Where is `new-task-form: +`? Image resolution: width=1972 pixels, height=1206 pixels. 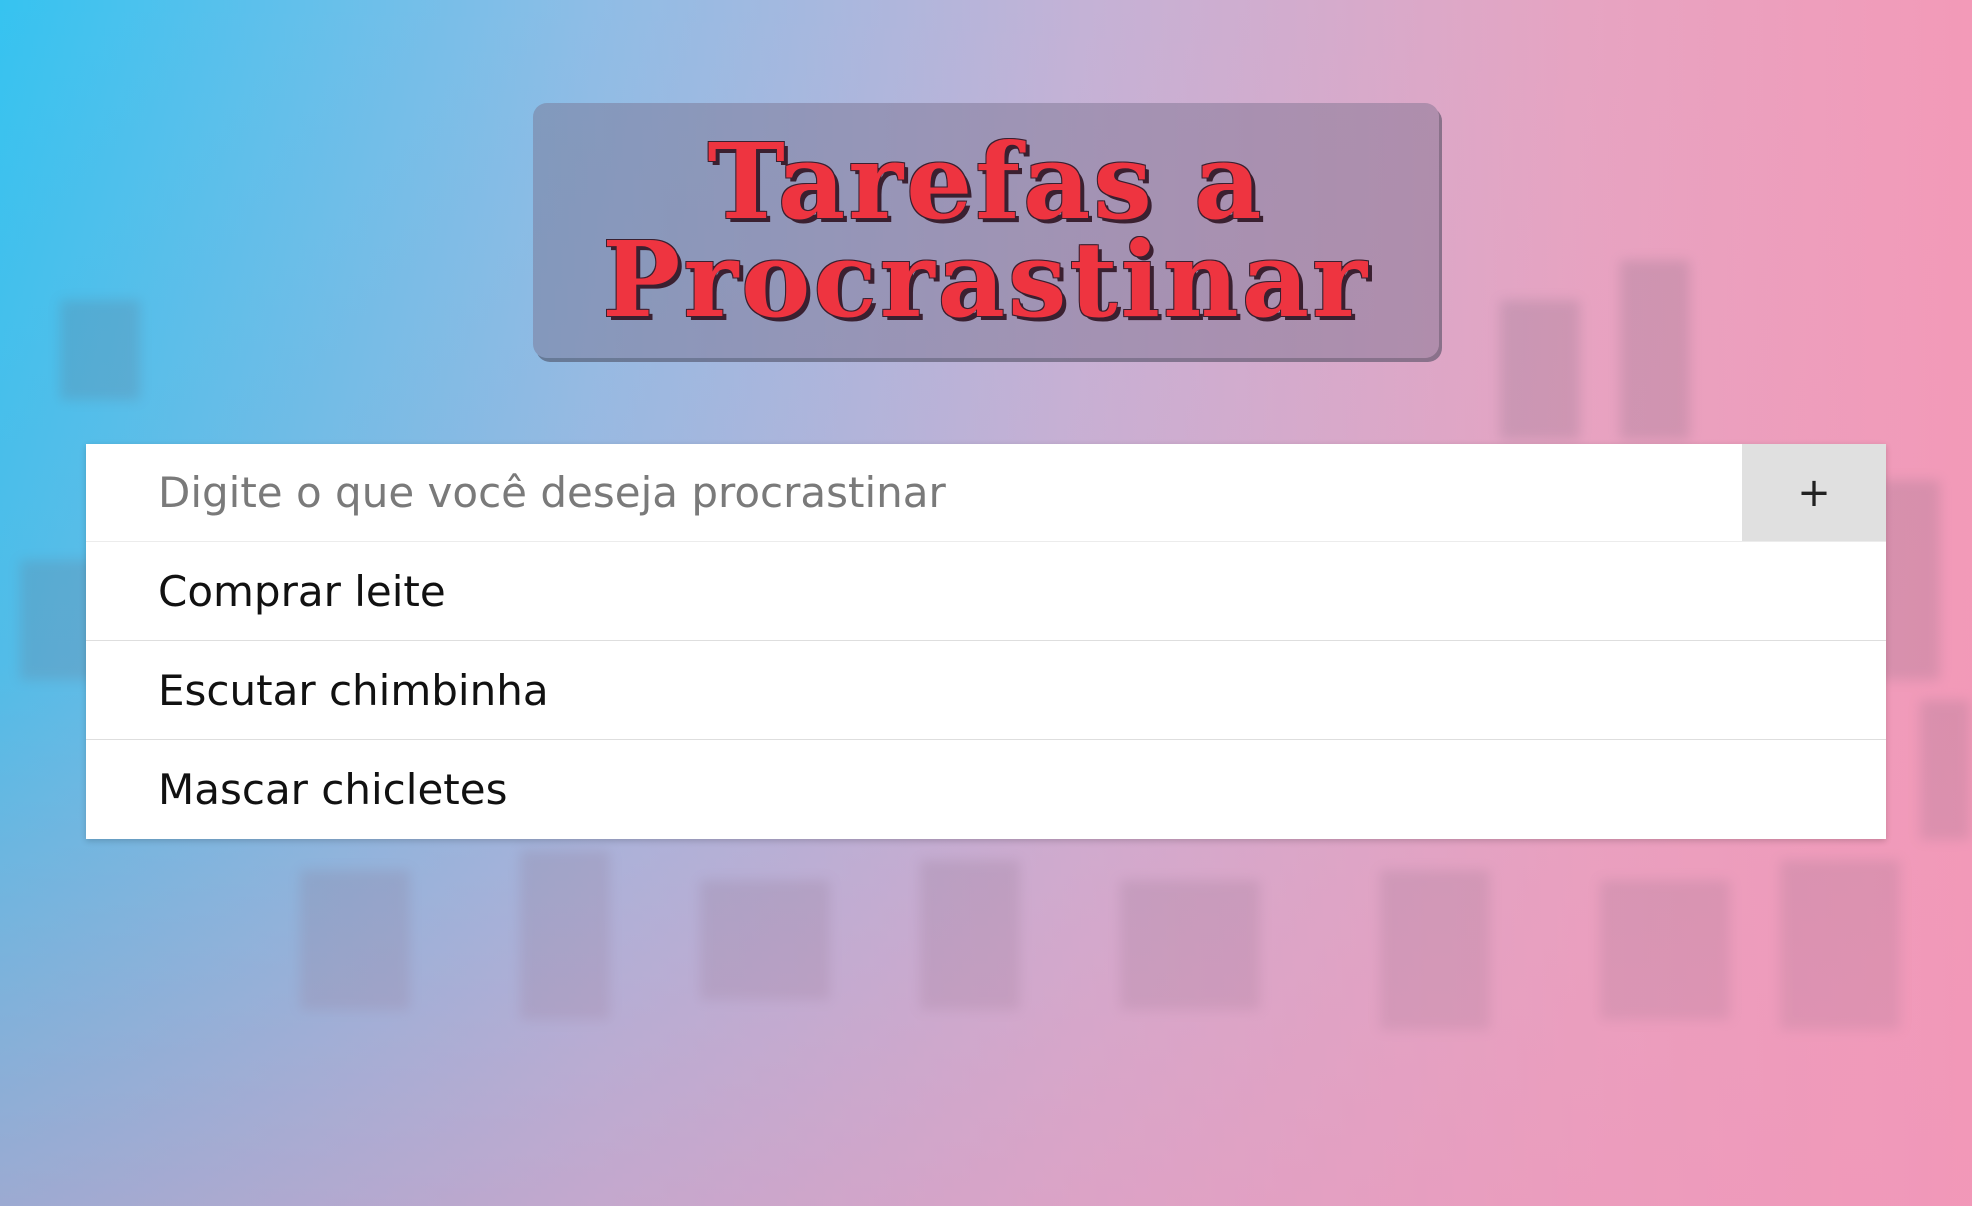
new-task-form: + is located at coordinates (986, 493).